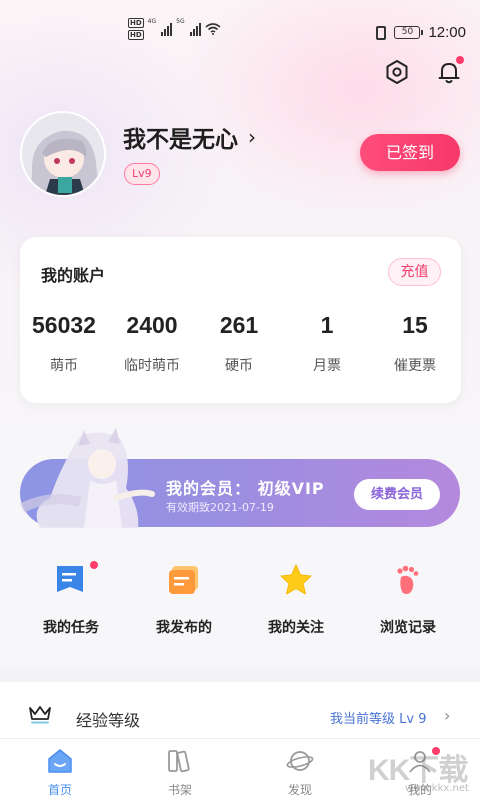 The image size is (480, 800). I want to click on action-label: 我的任务, so click(71, 628).